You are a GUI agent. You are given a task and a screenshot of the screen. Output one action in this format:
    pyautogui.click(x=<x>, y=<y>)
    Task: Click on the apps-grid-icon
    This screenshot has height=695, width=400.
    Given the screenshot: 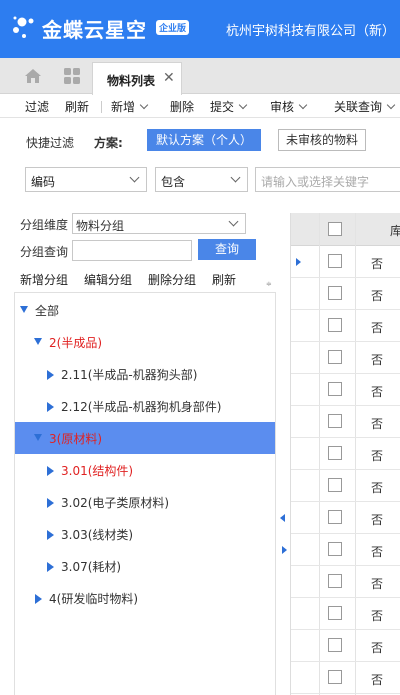 What is the action you would take?
    pyautogui.click(x=72, y=76)
    